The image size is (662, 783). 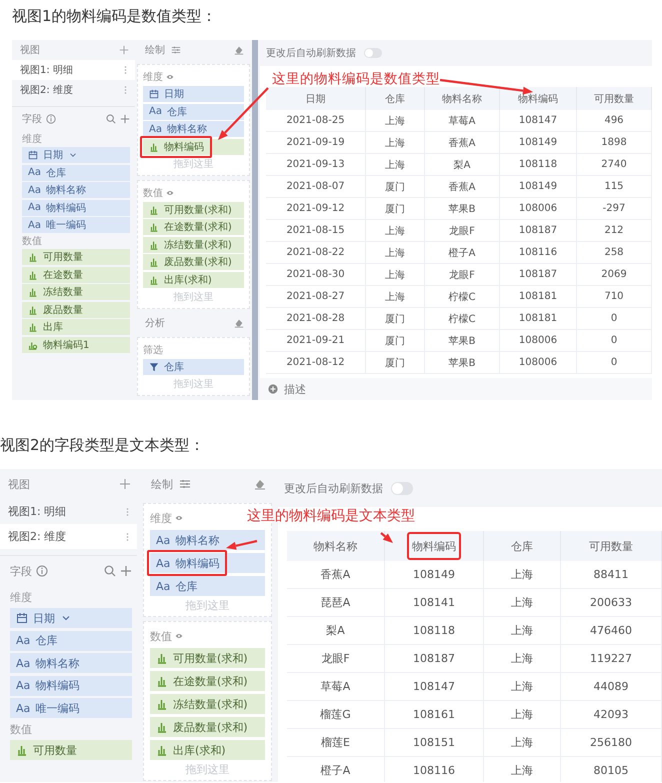 What do you see at coordinates (336, 603) in the screenshot?
I see `table-cell: 琵琶A` at bounding box center [336, 603].